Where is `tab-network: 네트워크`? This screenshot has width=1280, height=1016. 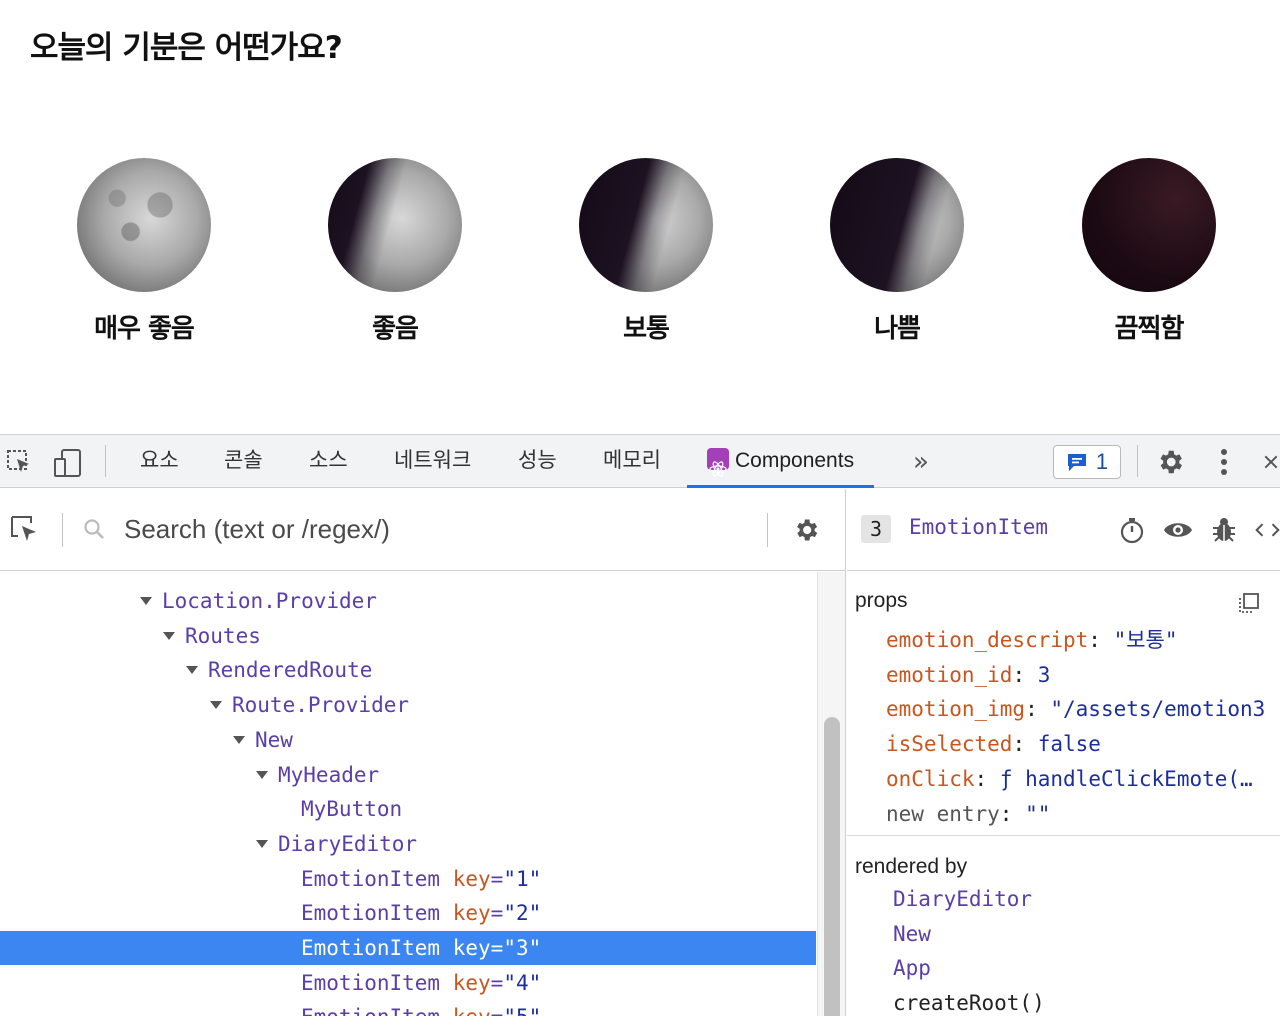 tab-network: 네트워크 is located at coordinates (432, 461).